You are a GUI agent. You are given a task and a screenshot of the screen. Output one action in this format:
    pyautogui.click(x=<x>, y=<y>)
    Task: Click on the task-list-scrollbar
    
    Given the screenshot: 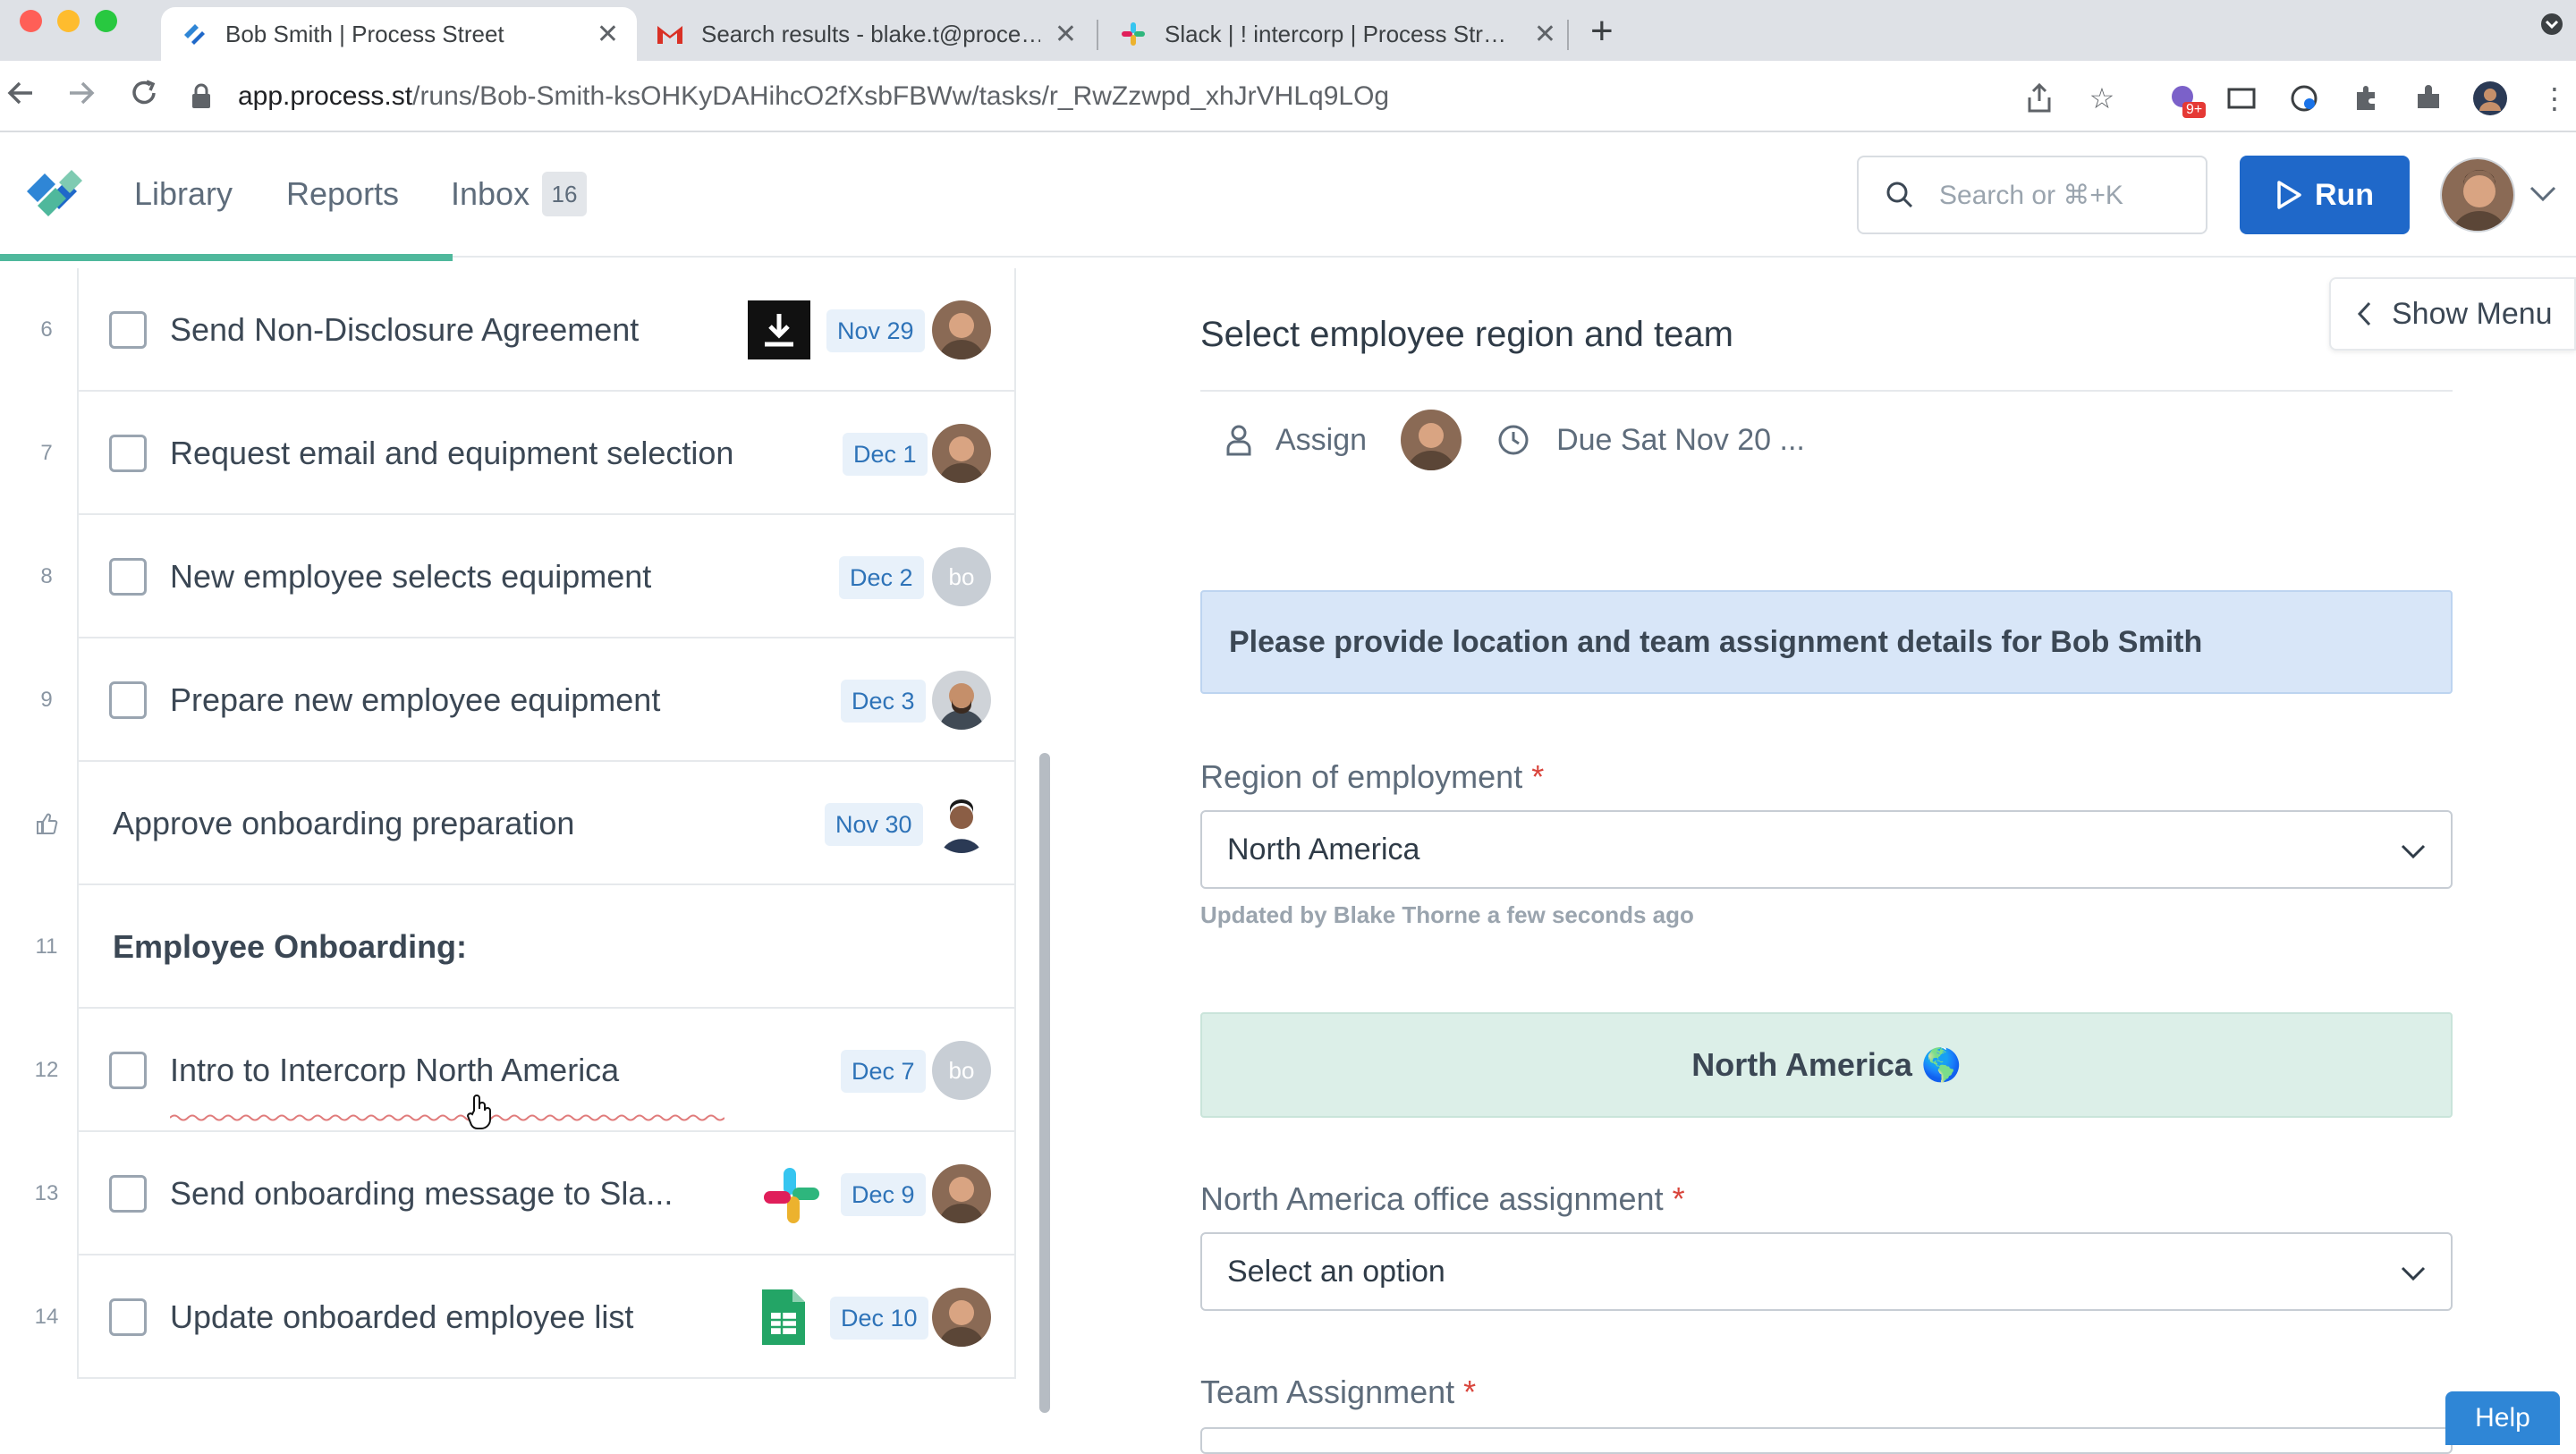 What is the action you would take?
    pyautogui.click(x=1044, y=1083)
    